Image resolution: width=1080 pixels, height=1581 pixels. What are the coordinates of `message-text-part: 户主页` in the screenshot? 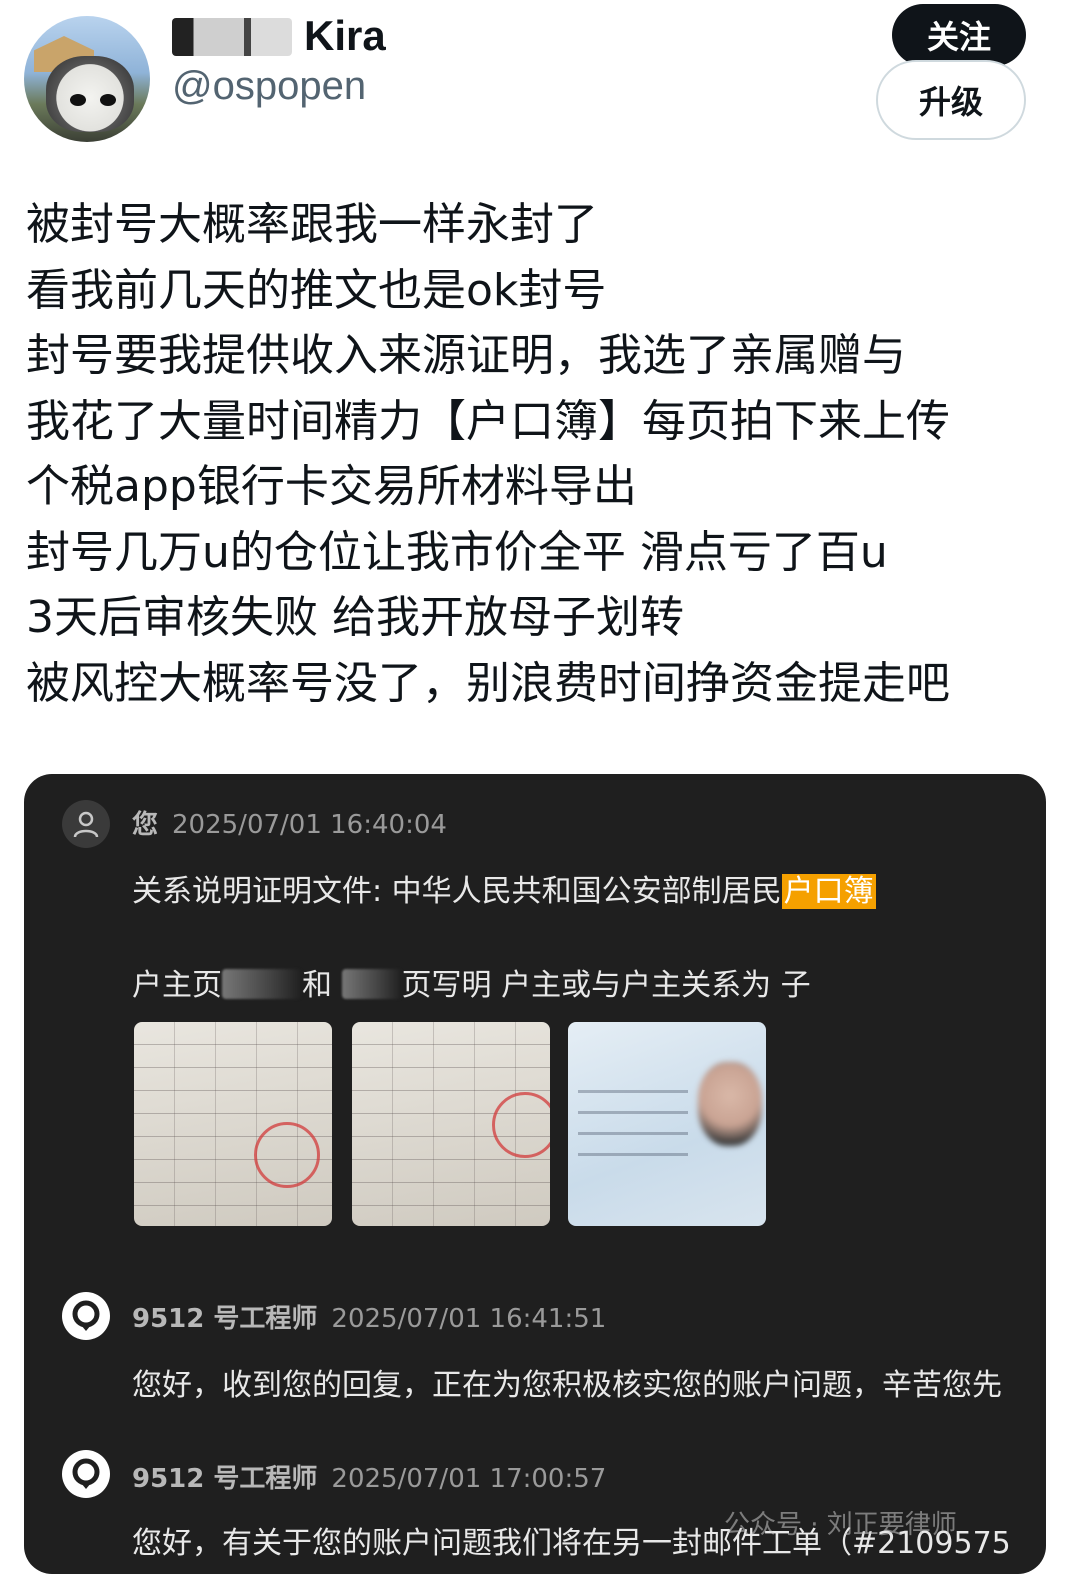 It's located at (177, 985).